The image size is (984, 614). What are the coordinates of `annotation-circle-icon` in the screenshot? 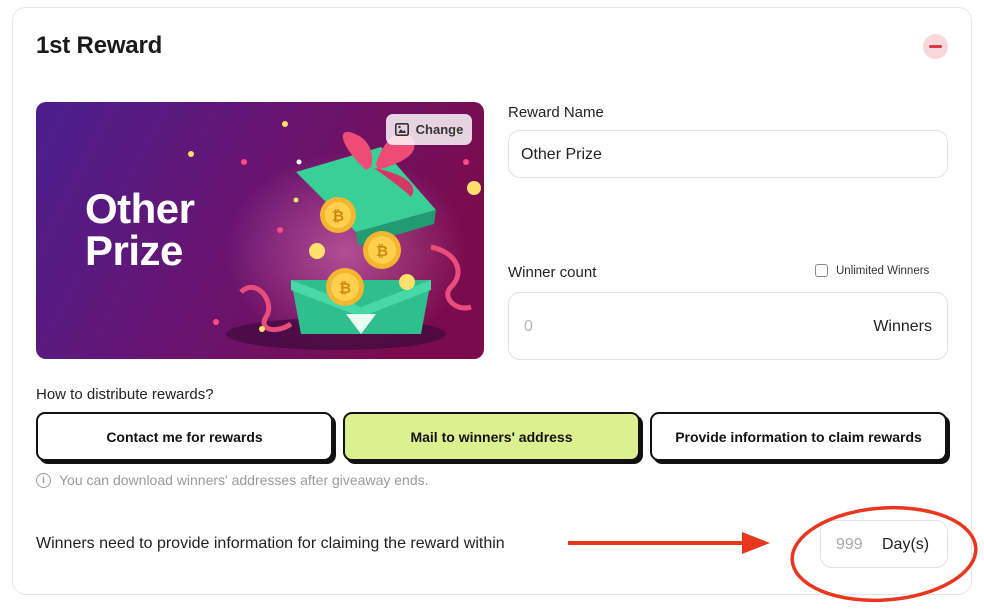 It's located at (884, 554).